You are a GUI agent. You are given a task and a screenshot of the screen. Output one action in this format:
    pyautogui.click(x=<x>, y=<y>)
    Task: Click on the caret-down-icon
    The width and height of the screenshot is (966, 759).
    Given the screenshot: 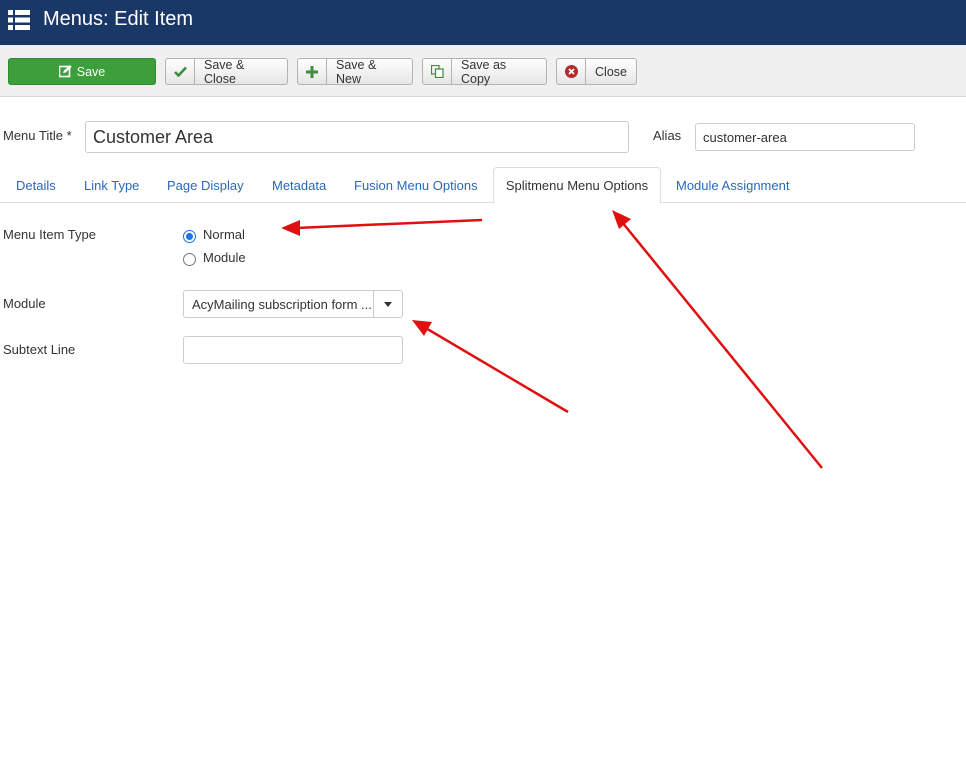 What is the action you would take?
    pyautogui.click(x=387, y=304)
    